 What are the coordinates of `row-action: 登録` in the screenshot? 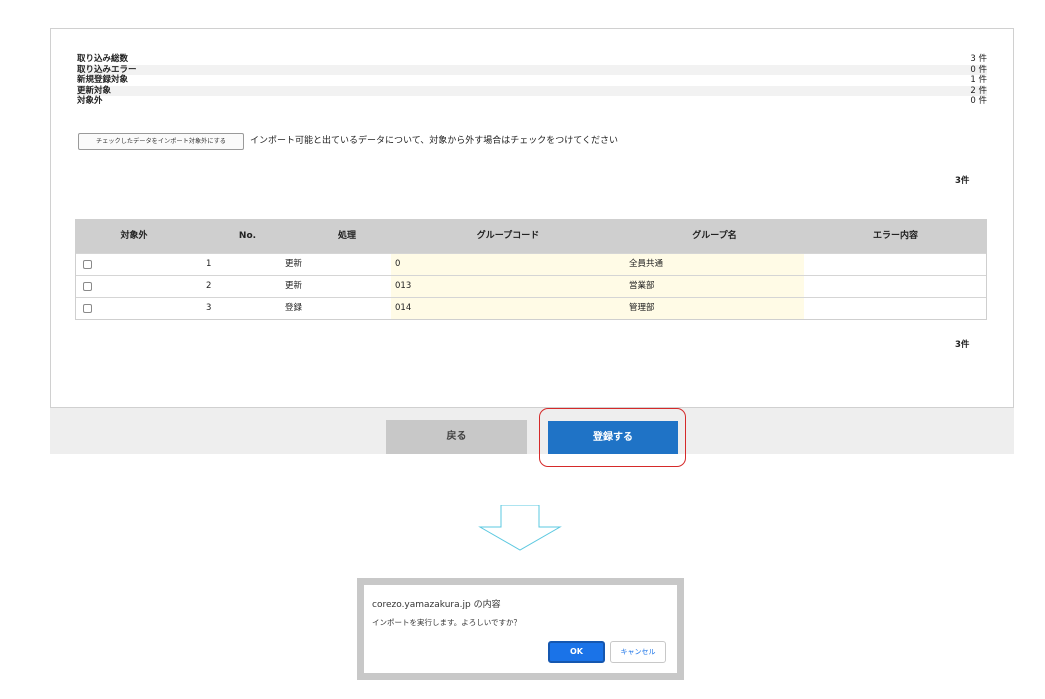 It's located at (294, 308).